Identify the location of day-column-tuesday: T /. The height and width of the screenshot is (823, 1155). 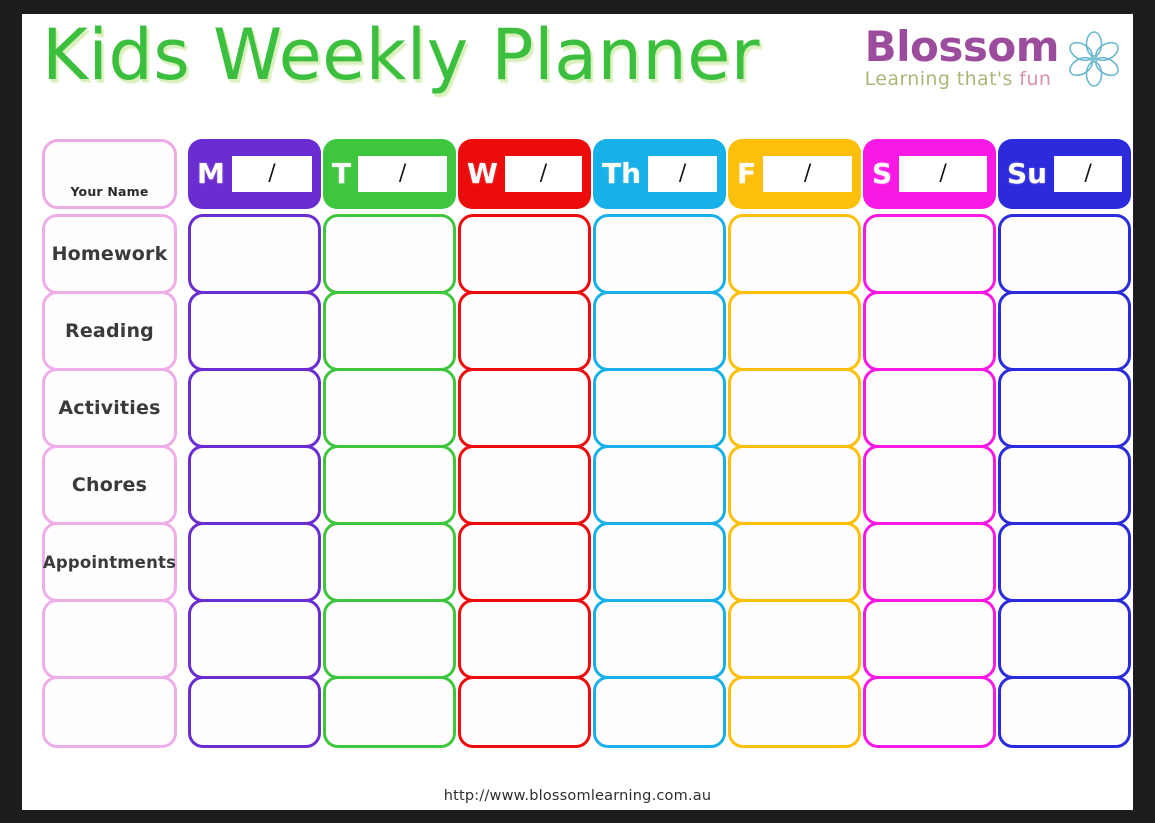
(389, 174).